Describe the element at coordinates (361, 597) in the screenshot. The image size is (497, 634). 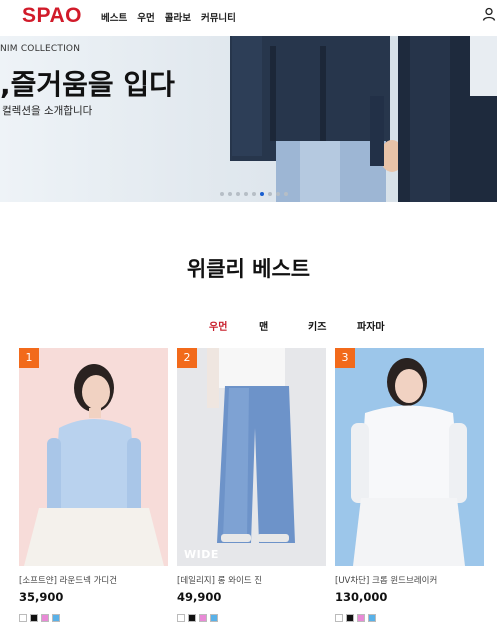
I see `product-price: 130,000` at that location.